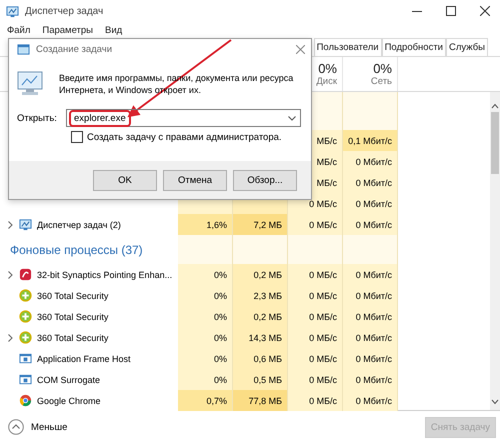 The width and height of the screenshot is (500, 442). I want to click on window-title: Диспетчер задач, so click(64, 11).